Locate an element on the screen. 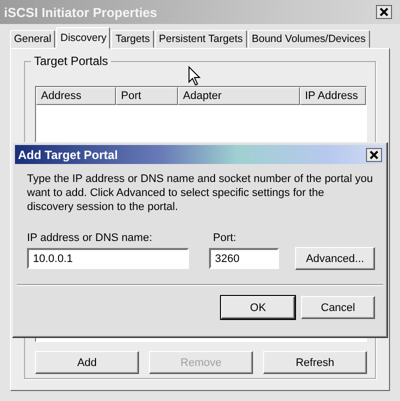  cancel-button: Cancel is located at coordinates (338, 307).